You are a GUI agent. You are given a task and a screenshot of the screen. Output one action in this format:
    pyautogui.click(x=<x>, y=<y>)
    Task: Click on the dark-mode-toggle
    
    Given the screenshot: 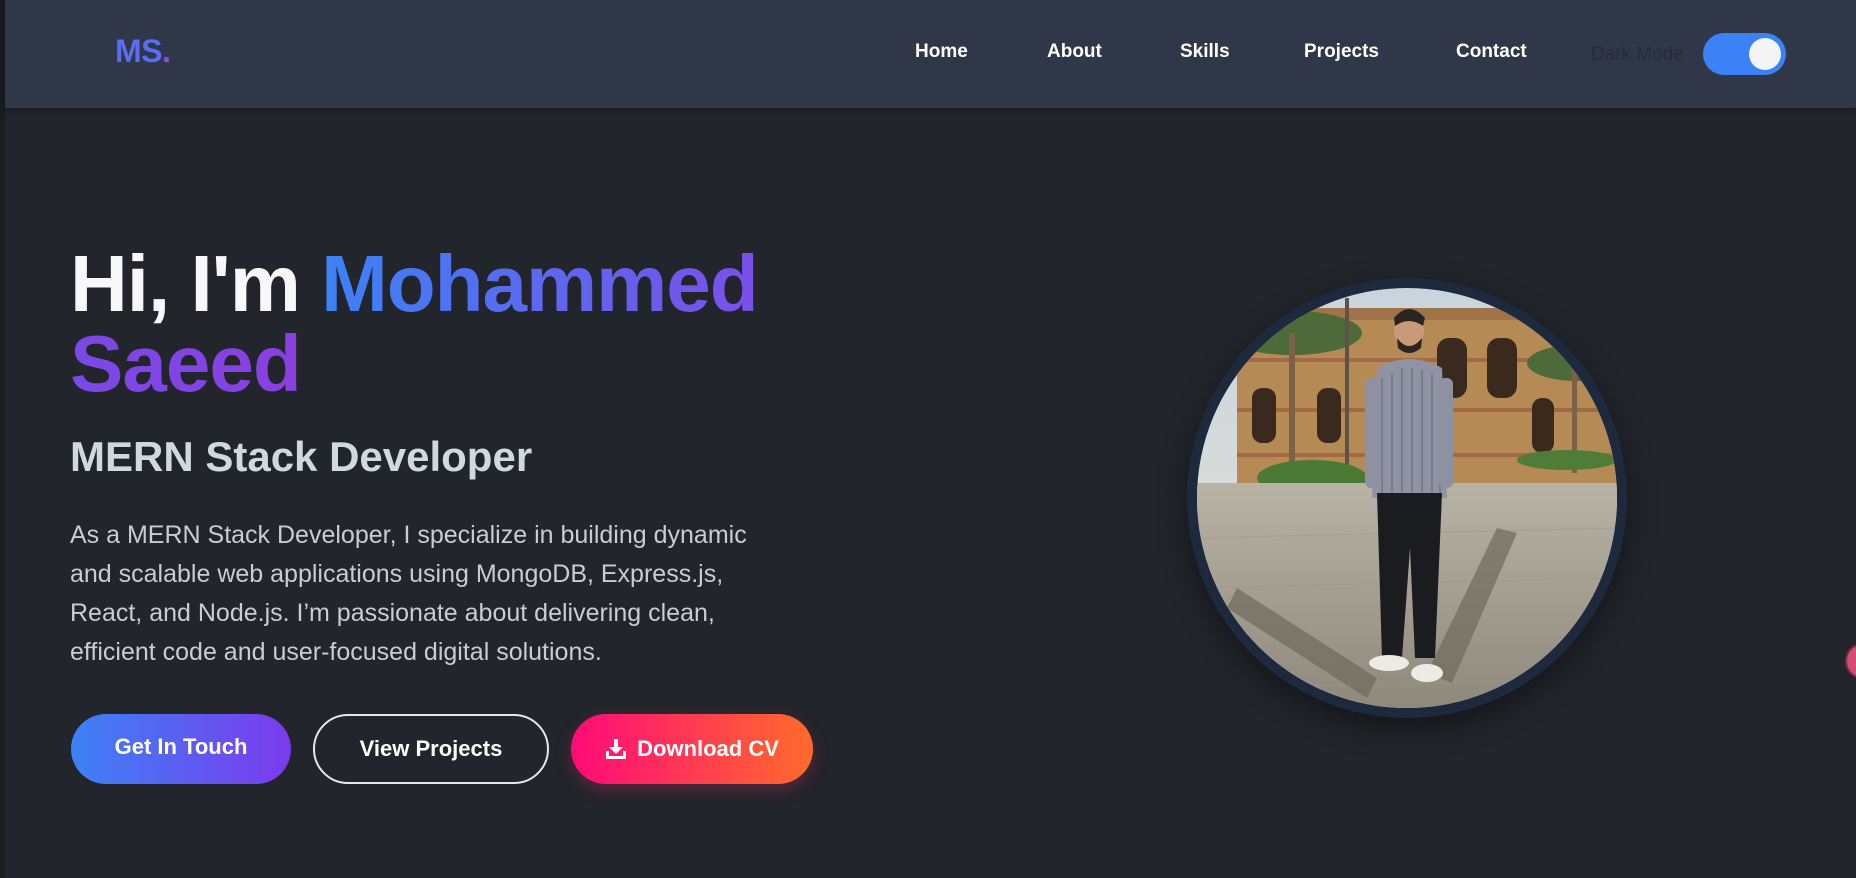 What is the action you would take?
    pyautogui.click(x=1744, y=54)
    